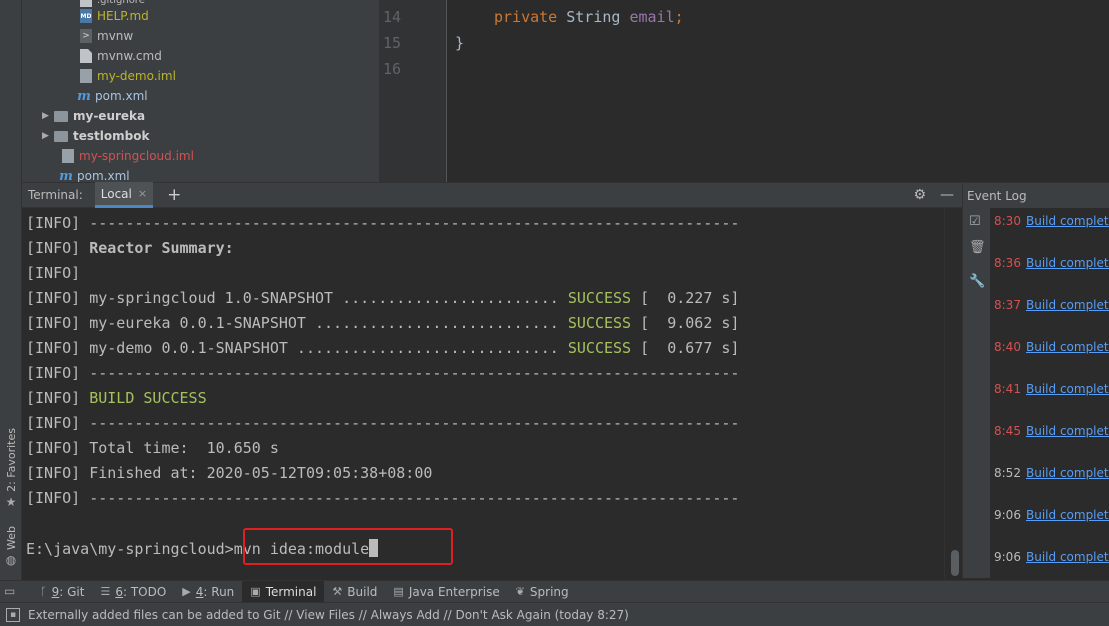  Describe the element at coordinates (199, 591) in the screenshot. I see `mnemonic: 4` at that location.